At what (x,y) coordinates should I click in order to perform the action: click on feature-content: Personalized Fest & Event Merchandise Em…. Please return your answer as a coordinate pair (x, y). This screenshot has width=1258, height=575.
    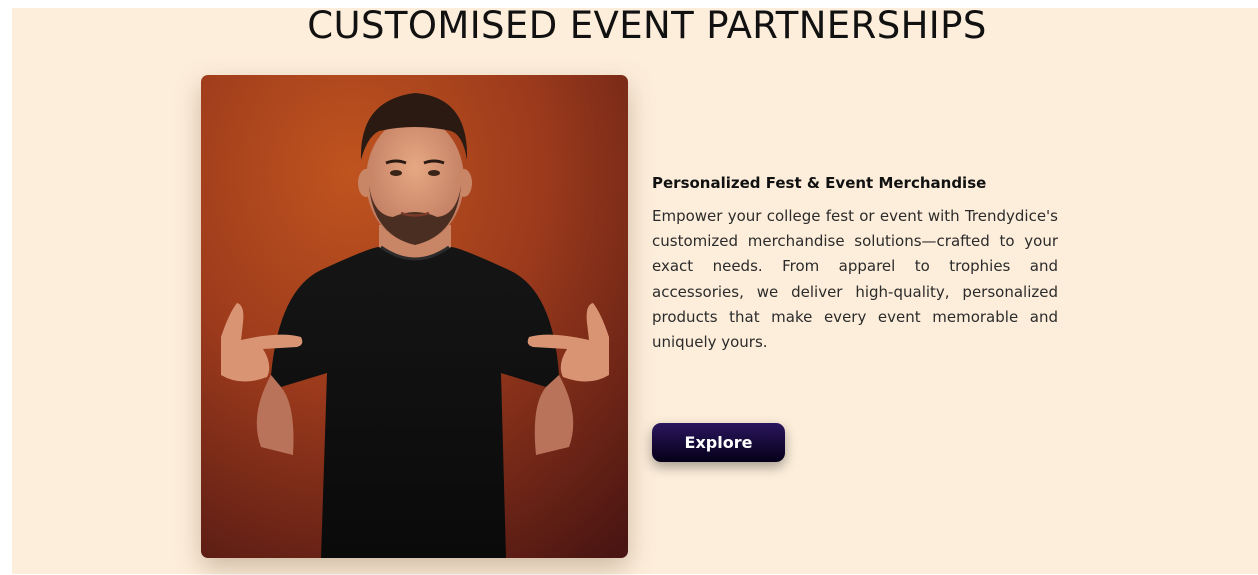
    Looking at the image, I should click on (855, 264).